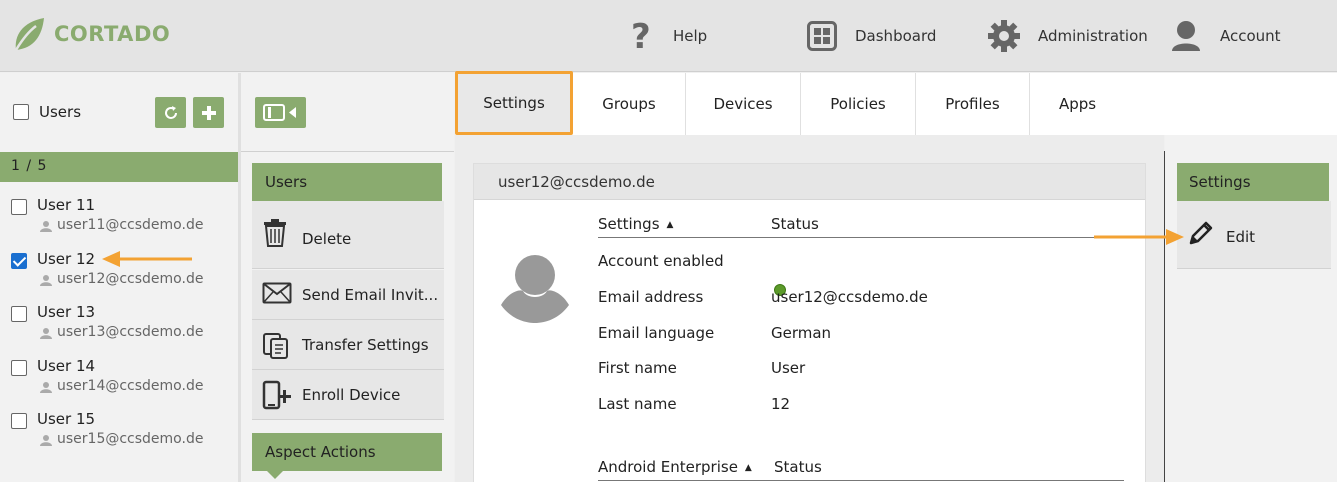 The width and height of the screenshot is (1337, 482). I want to click on envelope-icon, so click(277, 293).